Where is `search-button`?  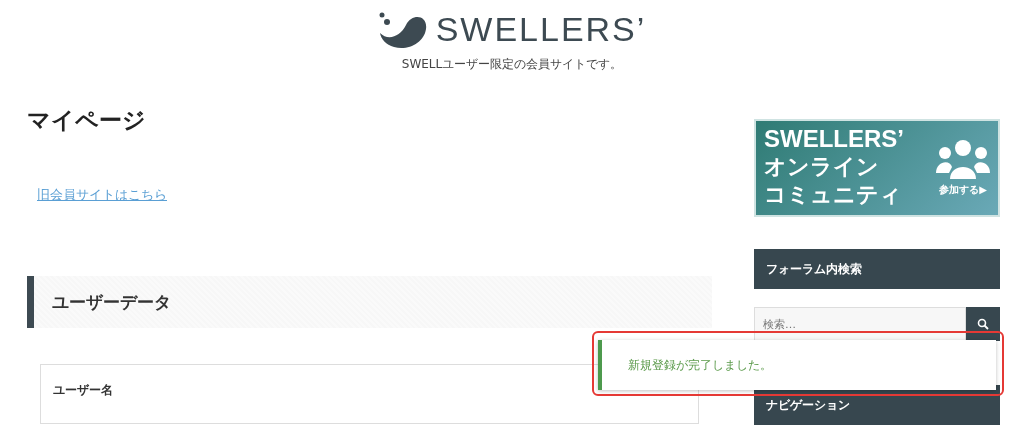 search-button is located at coordinates (983, 324).